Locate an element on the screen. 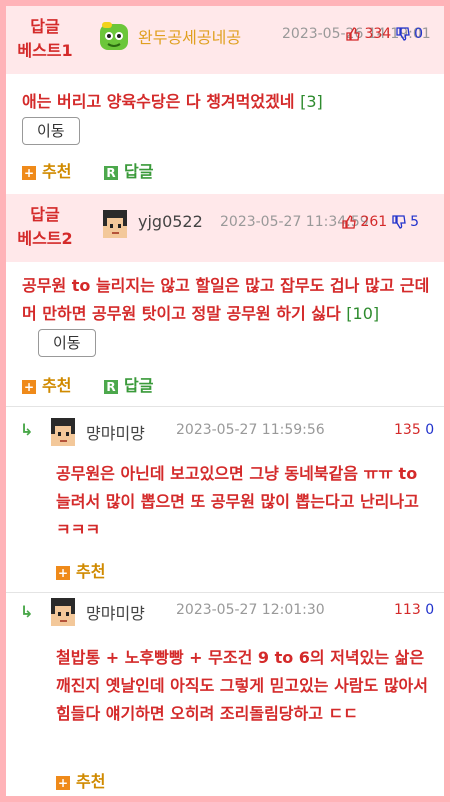 The width and height of the screenshot is (450, 802). reply-count: [10] is located at coordinates (362, 313).